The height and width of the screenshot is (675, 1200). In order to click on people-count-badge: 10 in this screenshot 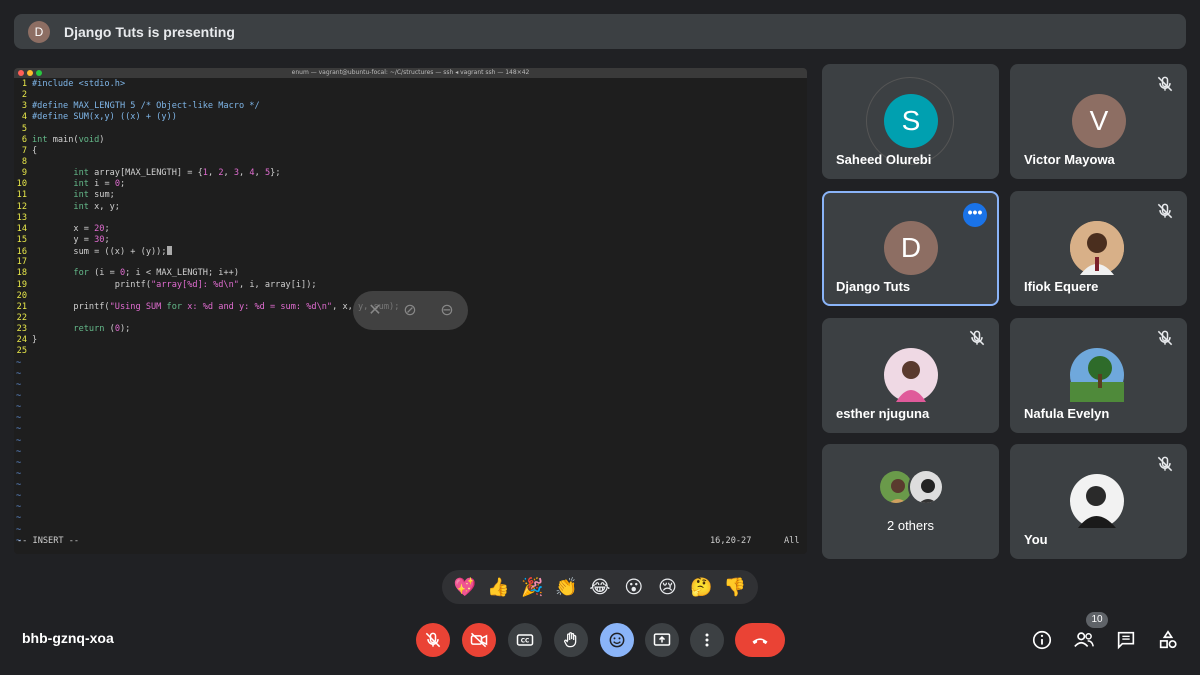, I will do `click(1097, 620)`.